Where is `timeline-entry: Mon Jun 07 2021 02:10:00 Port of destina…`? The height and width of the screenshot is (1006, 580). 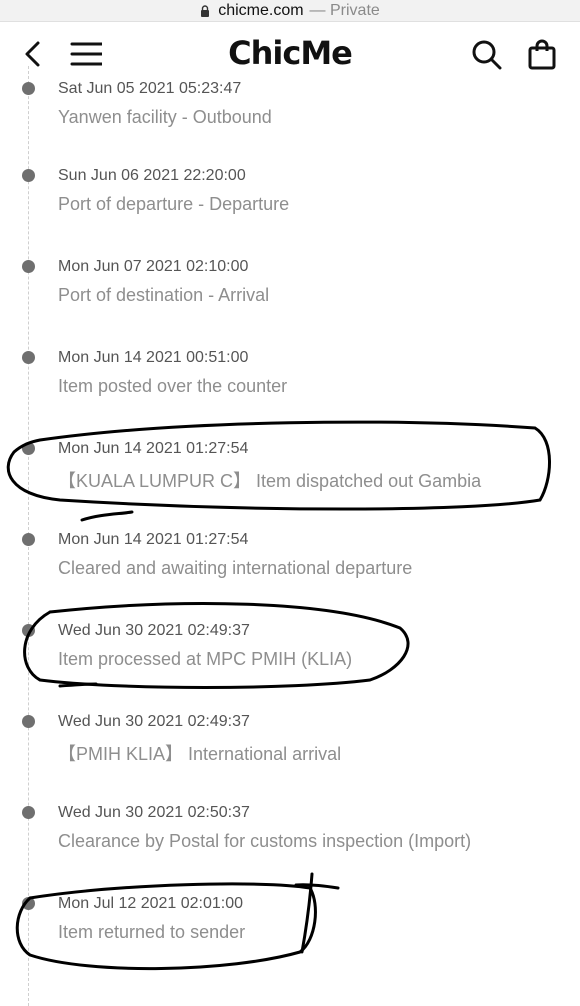
timeline-entry: Mon Jun 07 2021 02:10:00 Port of destina… is located at coordinates (290, 288).